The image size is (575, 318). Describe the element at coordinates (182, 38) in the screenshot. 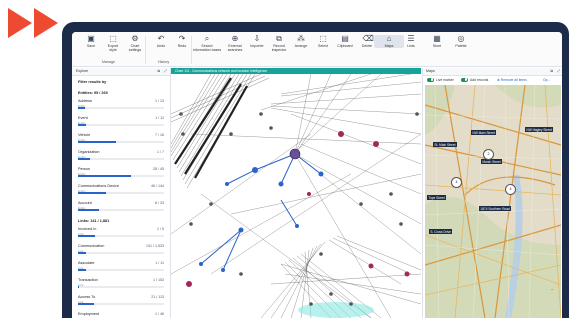

I see `redo-icon: ↷` at that location.